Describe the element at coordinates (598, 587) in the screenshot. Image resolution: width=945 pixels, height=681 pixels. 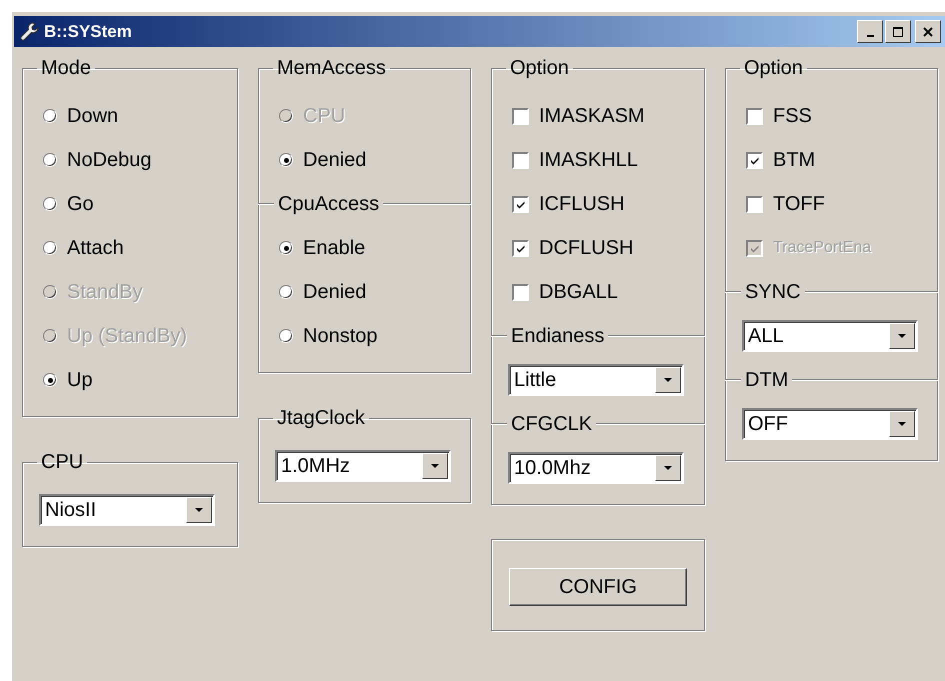
I see `config-button: CONFIG` at that location.